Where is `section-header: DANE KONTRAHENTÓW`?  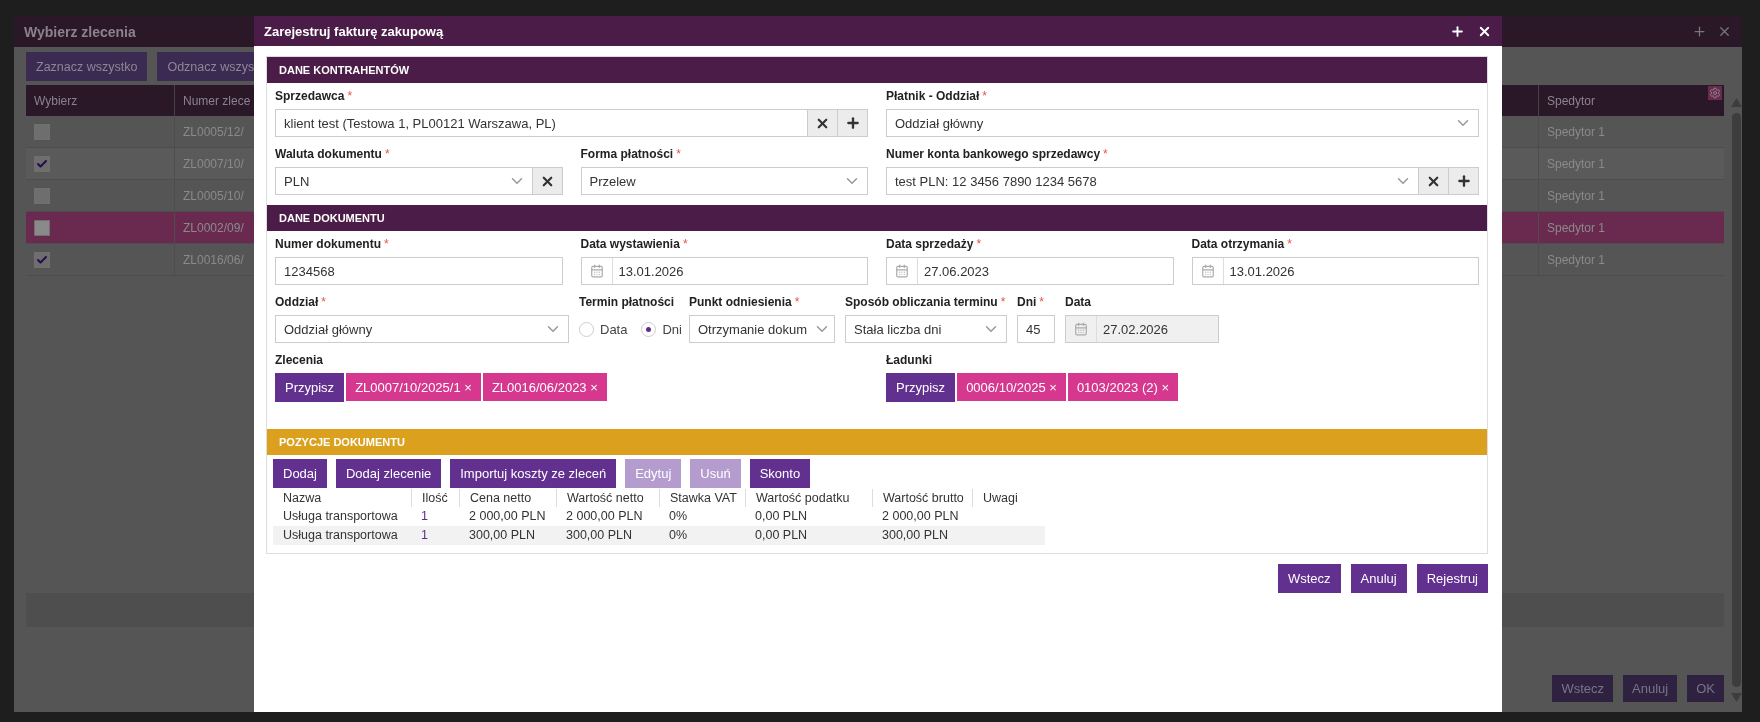 section-header: DANE KONTRAHENTÓW is located at coordinates (877, 70).